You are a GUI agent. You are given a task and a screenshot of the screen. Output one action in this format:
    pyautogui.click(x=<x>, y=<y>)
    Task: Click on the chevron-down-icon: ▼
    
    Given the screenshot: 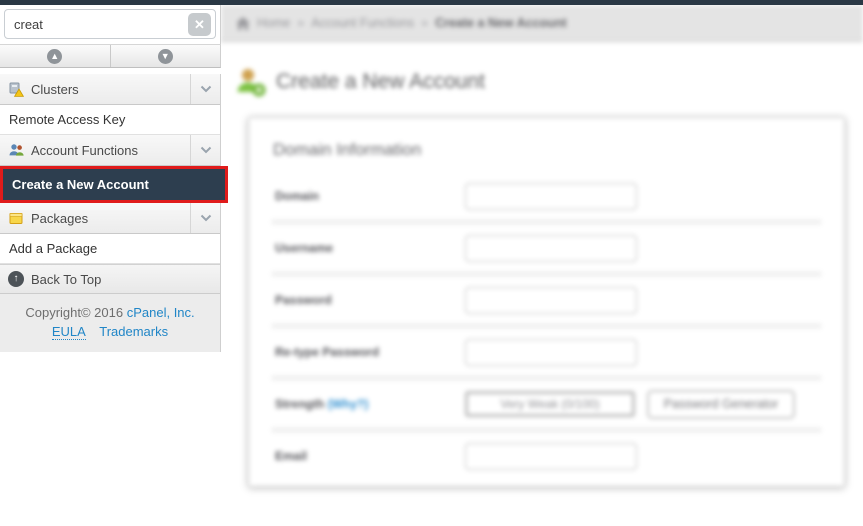 What is the action you would take?
    pyautogui.click(x=165, y=56)
    